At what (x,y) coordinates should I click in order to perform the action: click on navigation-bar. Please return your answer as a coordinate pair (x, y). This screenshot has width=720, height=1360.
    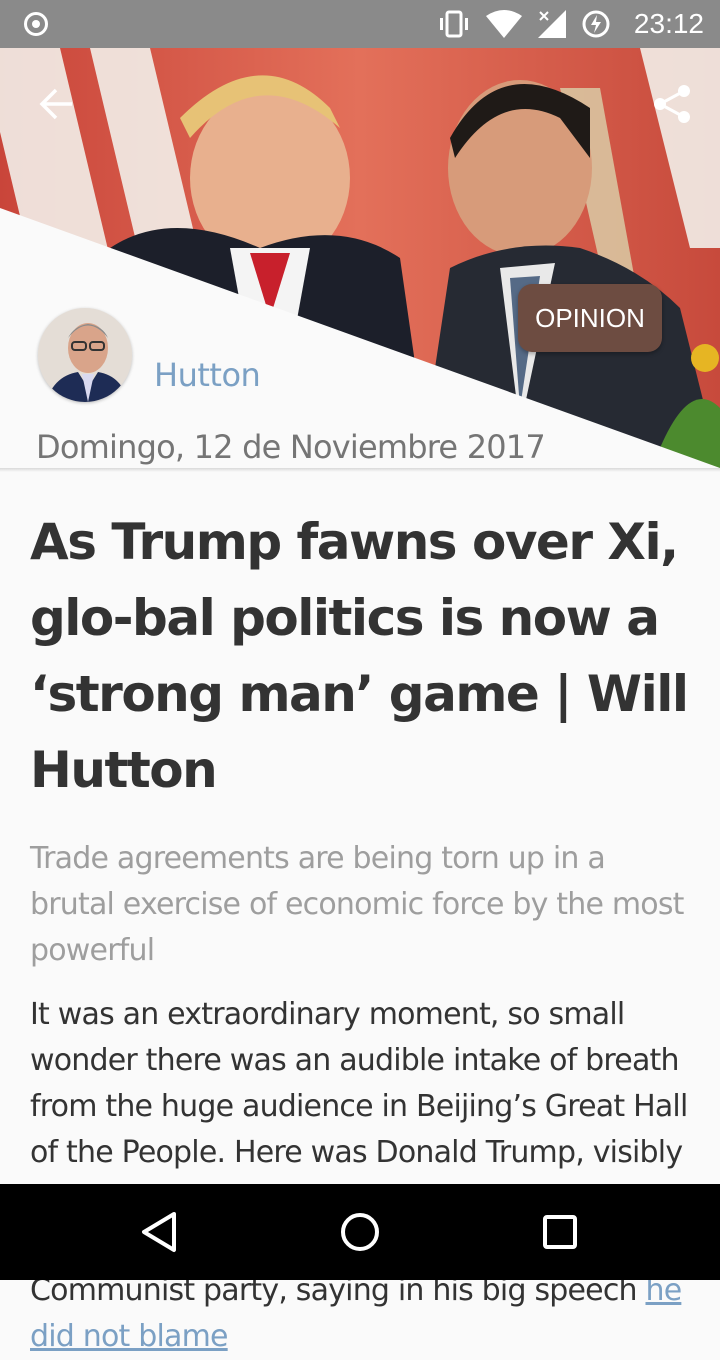
    Looking at the image, I should click on (360, 1232).